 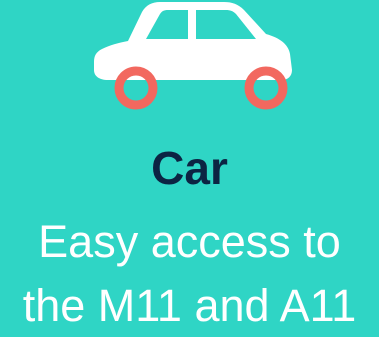 What do you see at coordinates (189, 305) in the screenshot?
I see `card-description-line-2: the M11 and A11` at bounding box center [189, 305].